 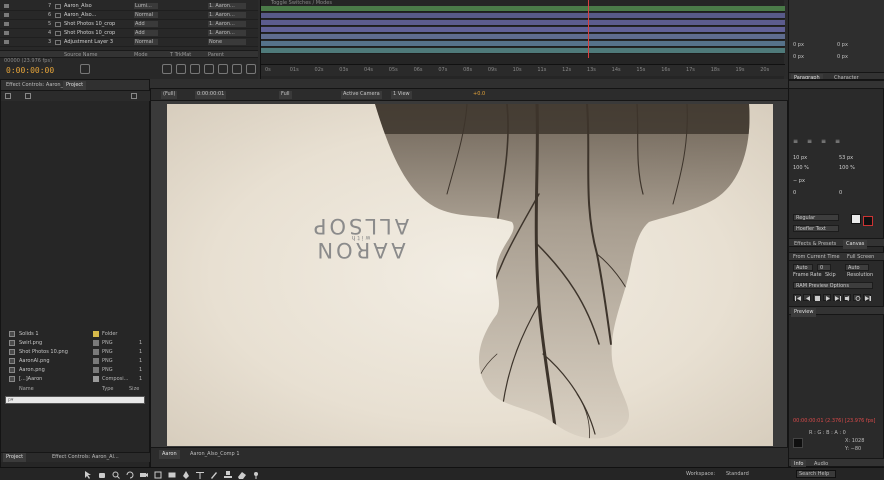 What do you see at coordinates (227, 42) in the screenshot?
I see `parent-select: None` at bounding box center [227, 42].